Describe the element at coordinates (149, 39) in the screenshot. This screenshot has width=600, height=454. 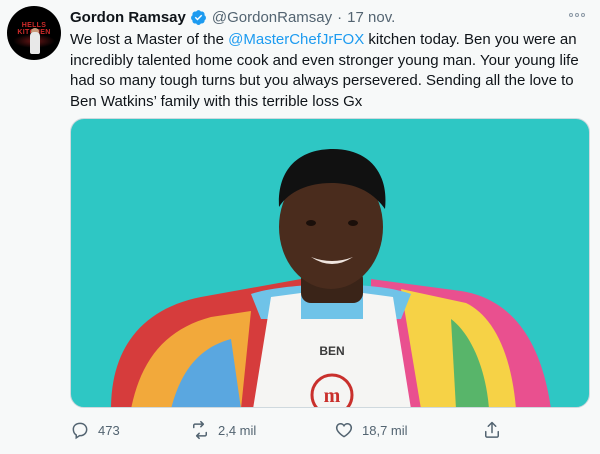
I see `tweet-text-before: We lost a Master of the` at that location.